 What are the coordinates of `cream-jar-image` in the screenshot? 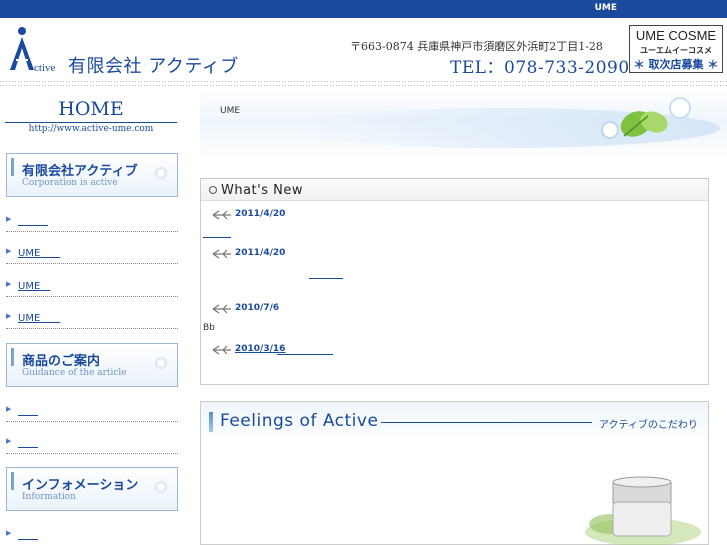 It's located at (643, 510).